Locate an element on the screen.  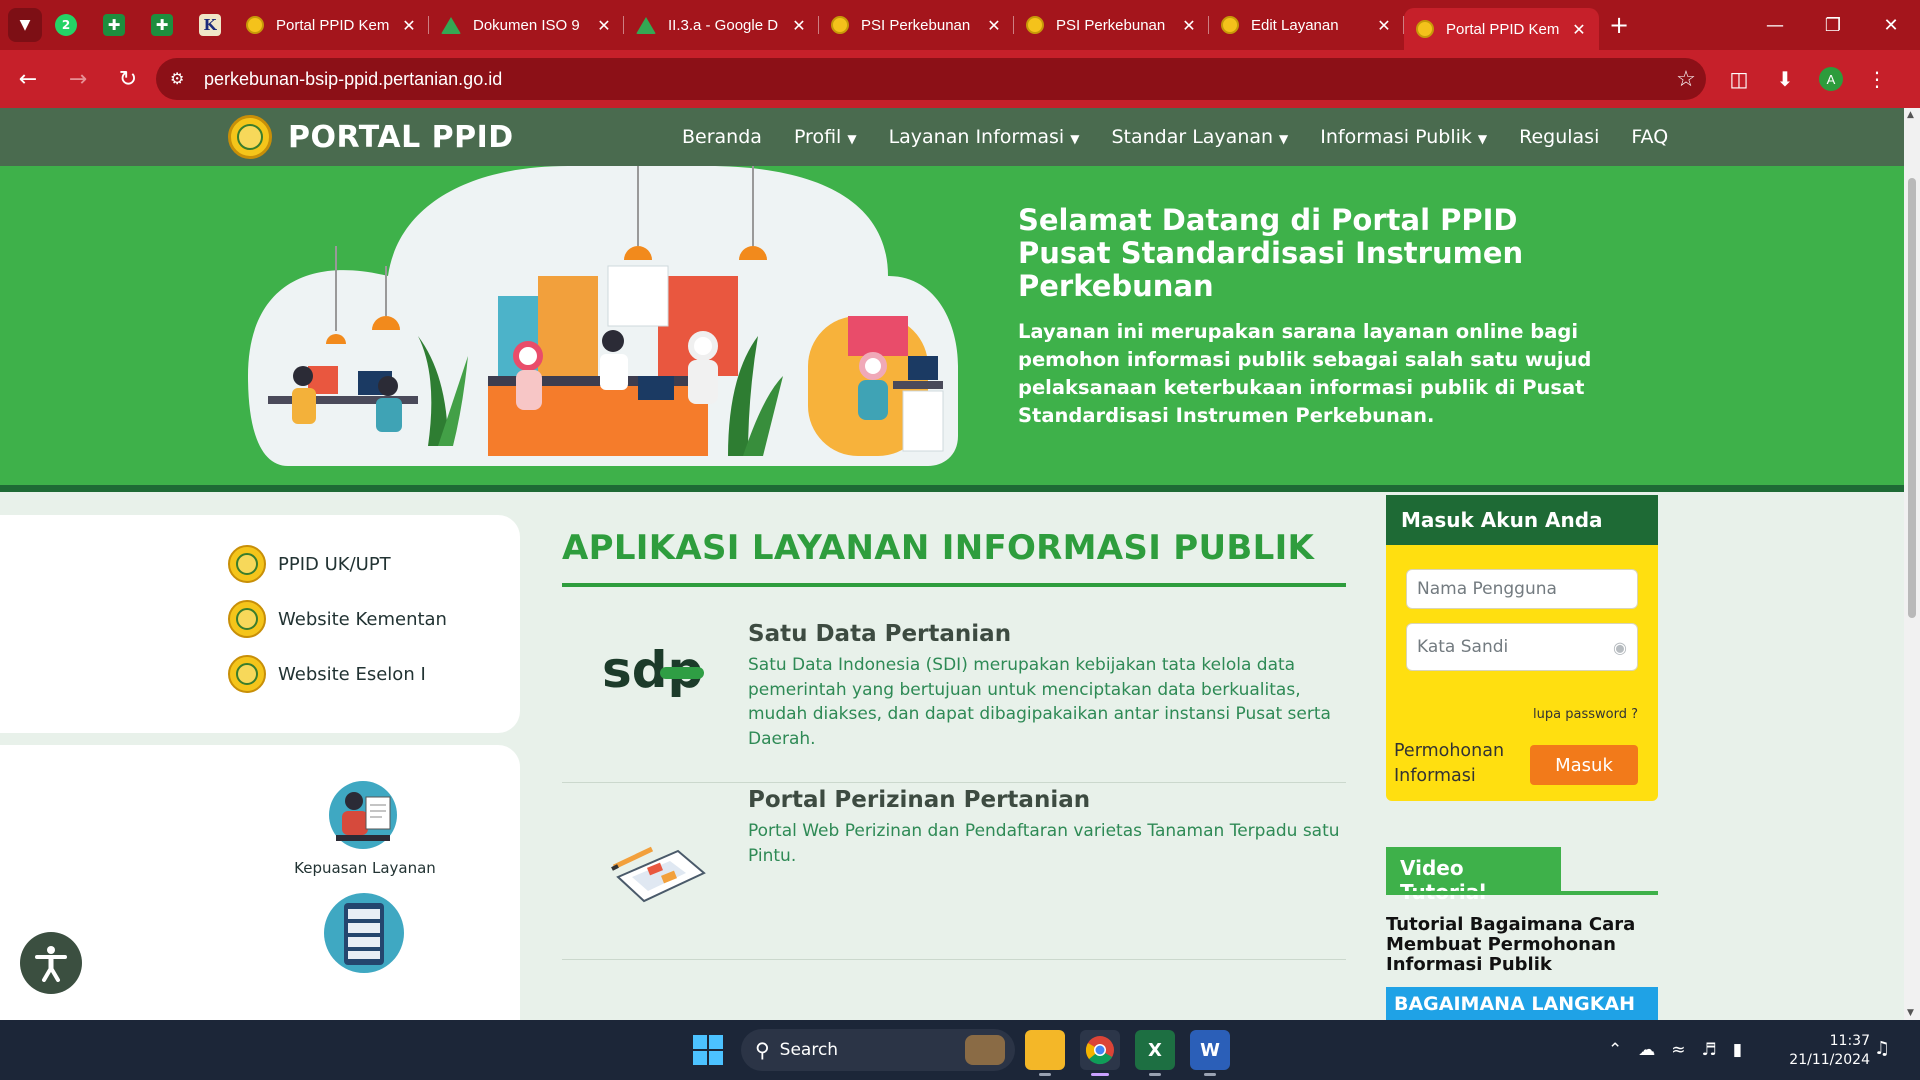
menu-item-faq: FAQ is located at coordinates (1649, 137).